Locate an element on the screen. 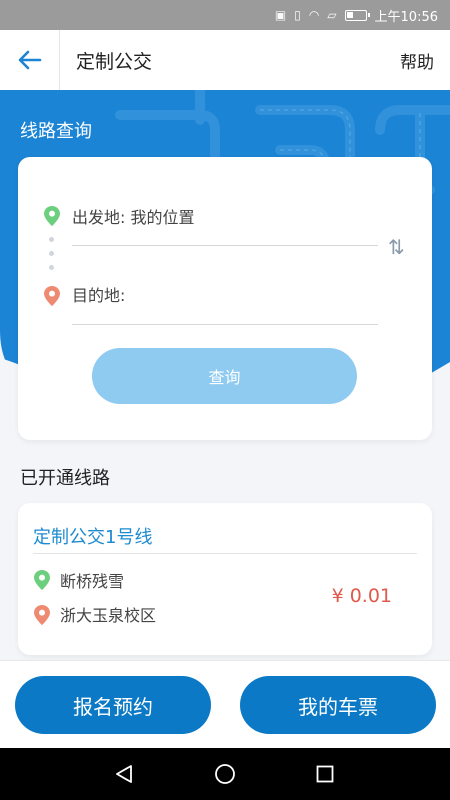  back-button is located at coordinates (30, 60).